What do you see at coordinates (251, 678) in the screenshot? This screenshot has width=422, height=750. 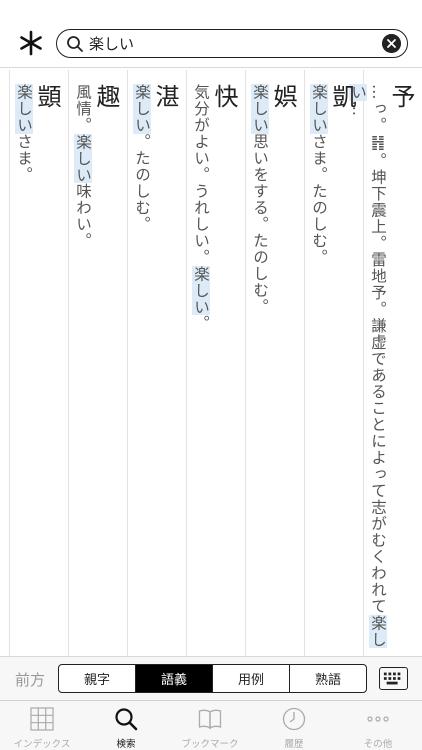 I see `segment-yorei: 用例` at bounding box center [251, 678].